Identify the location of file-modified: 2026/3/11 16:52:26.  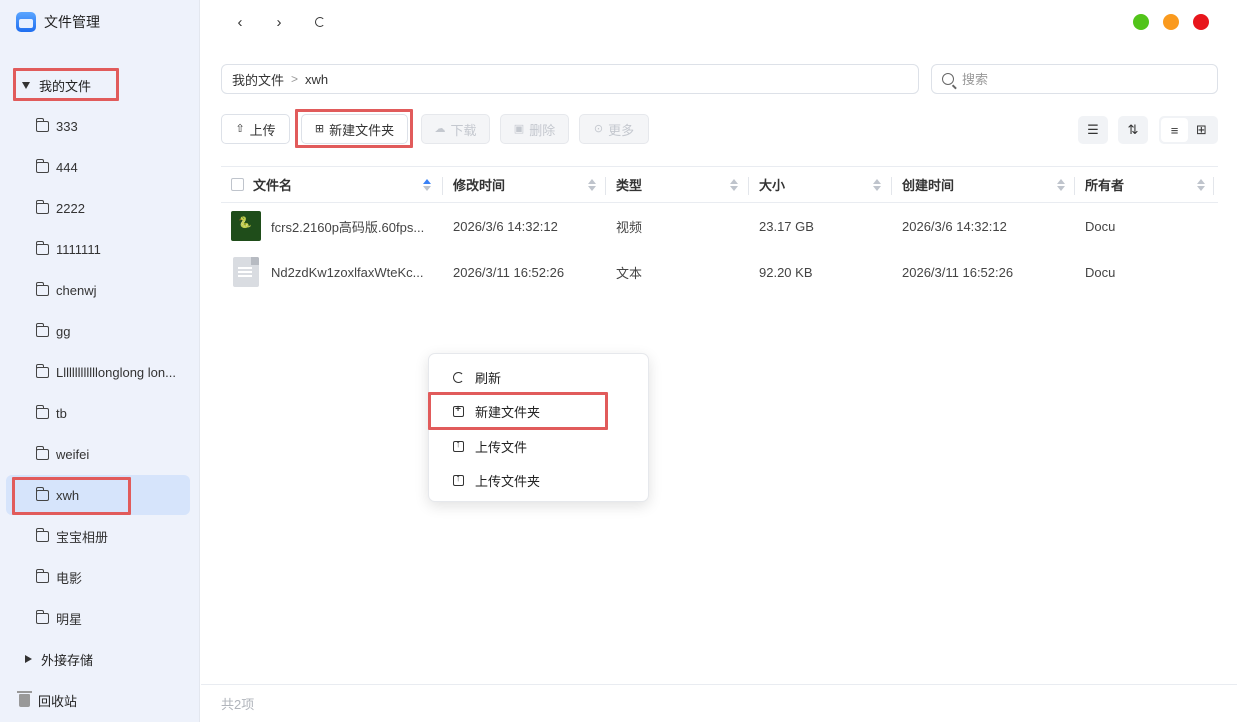
(509, 272).